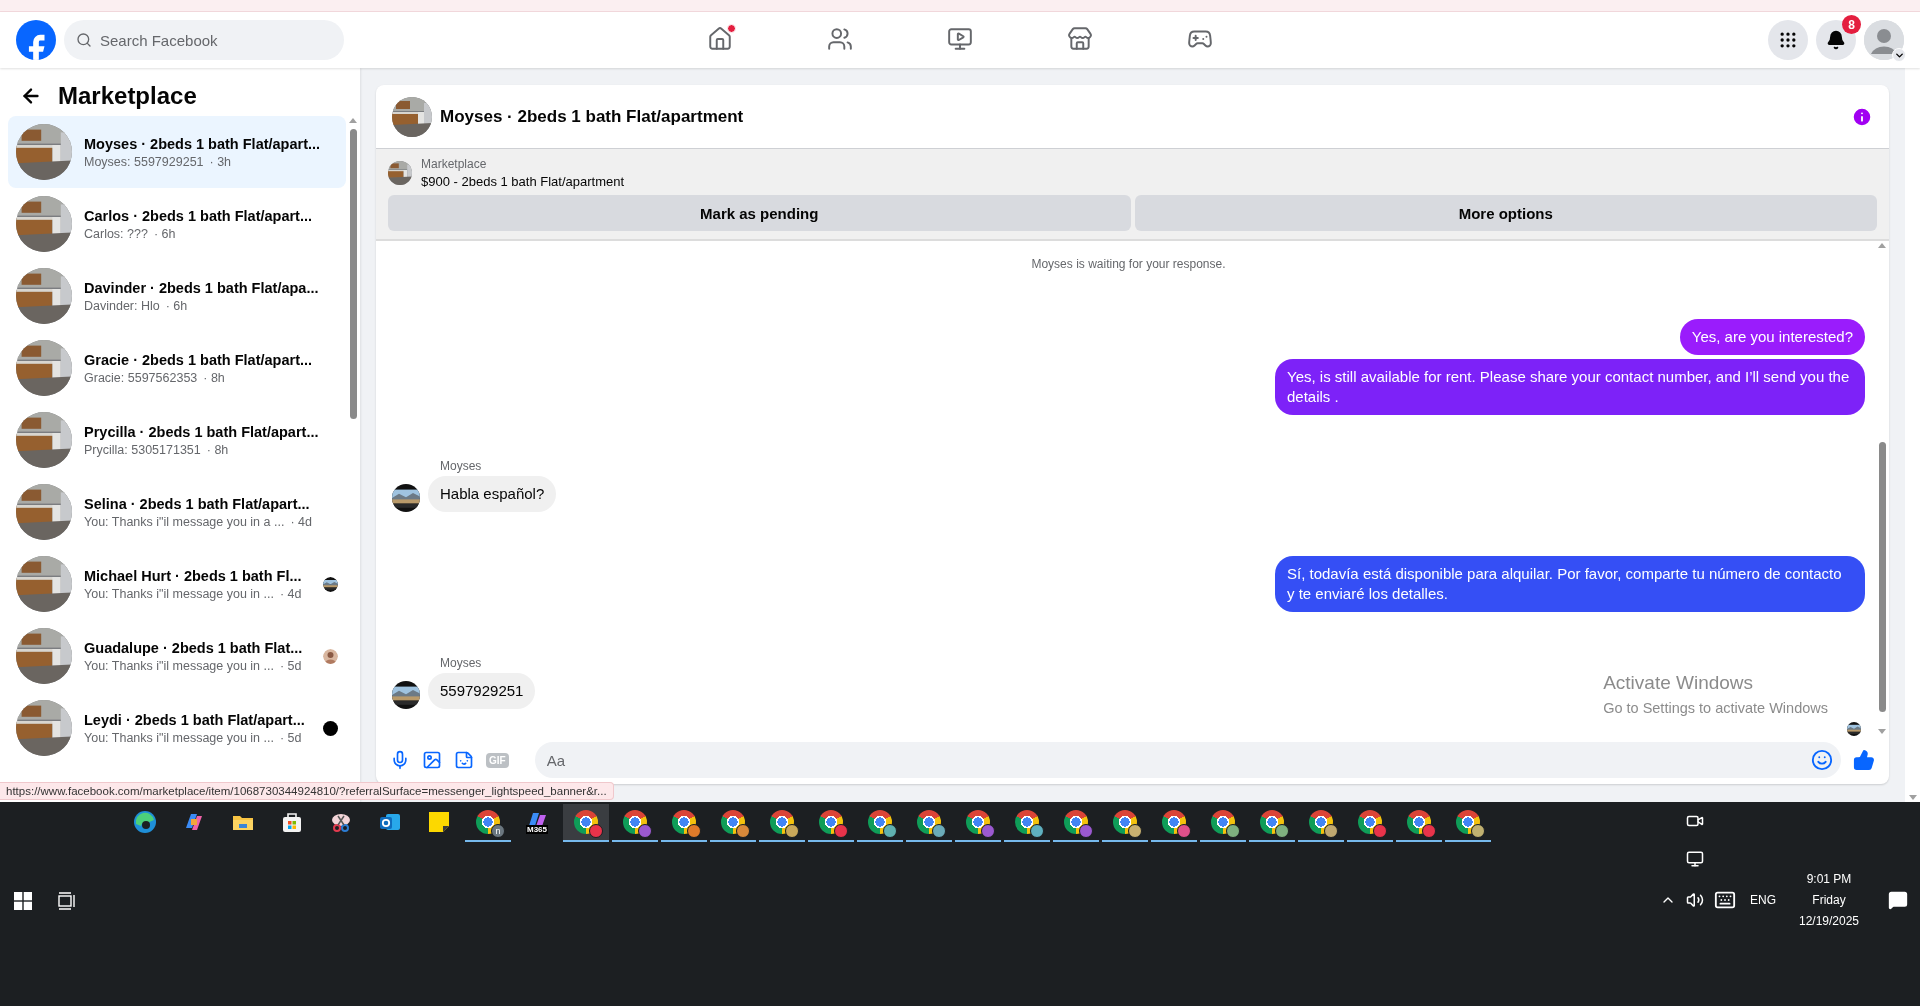 This screenshot has width=1920, height=1006. I want to click on info-button, so click(1862, 116).